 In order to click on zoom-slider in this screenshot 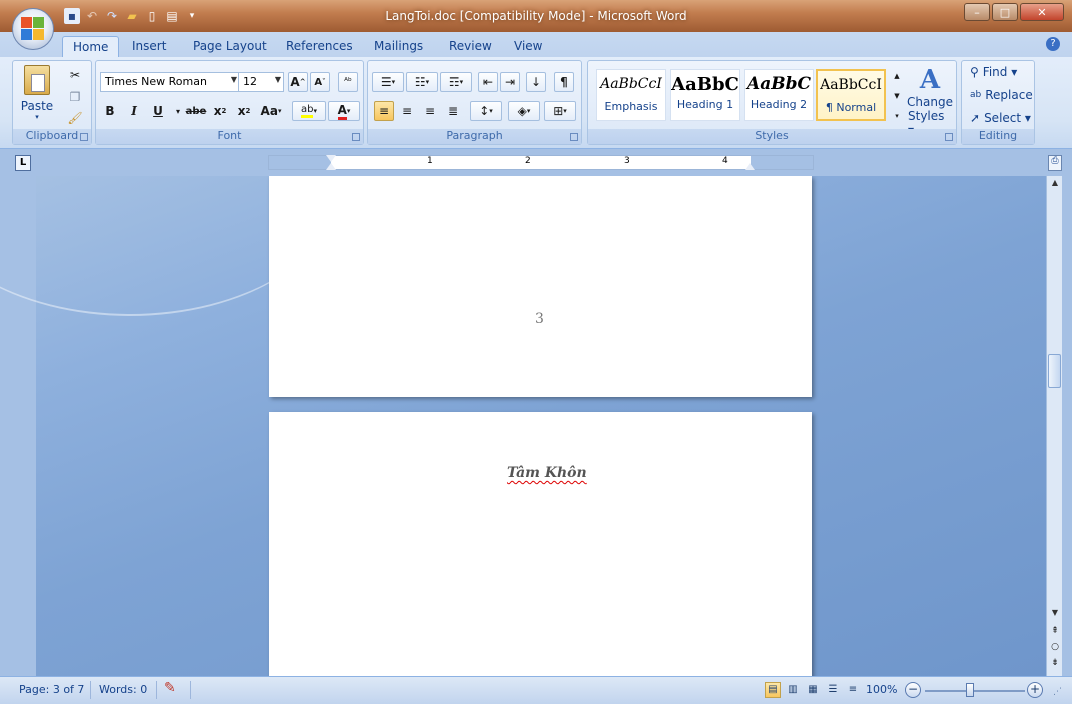, I will do `click(975, 691)`.